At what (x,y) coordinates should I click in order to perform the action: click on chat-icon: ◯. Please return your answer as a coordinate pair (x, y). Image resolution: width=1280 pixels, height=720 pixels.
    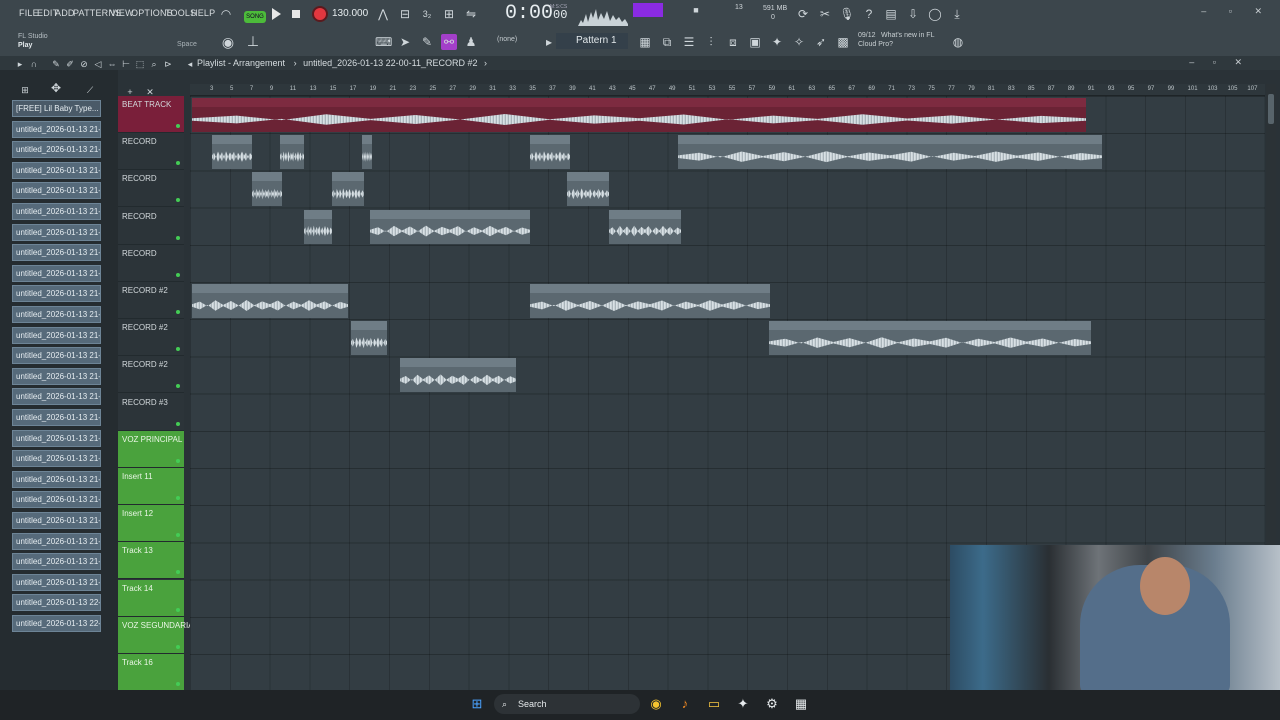
    Looking at the image, I should click on (935, 14).